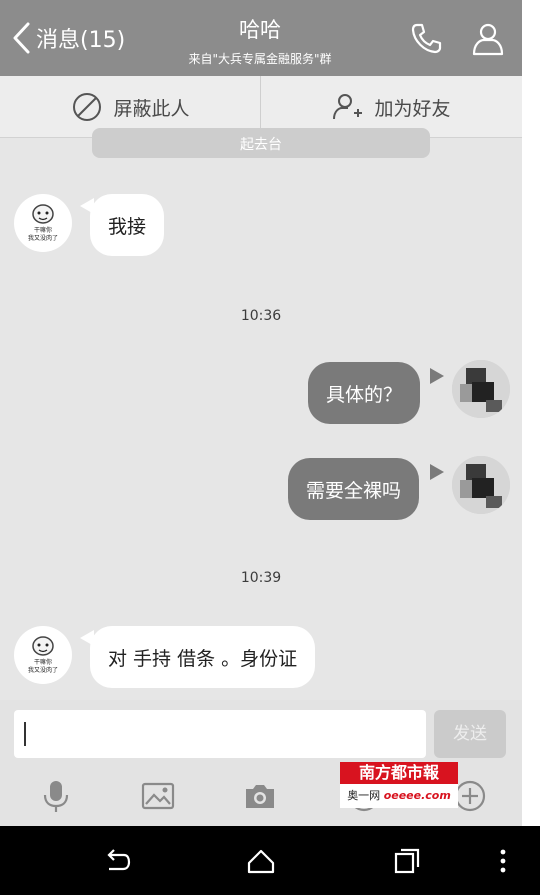 The image size is (540, 895). I want to click on message-timestamp: 10:39, so click(261, 578).